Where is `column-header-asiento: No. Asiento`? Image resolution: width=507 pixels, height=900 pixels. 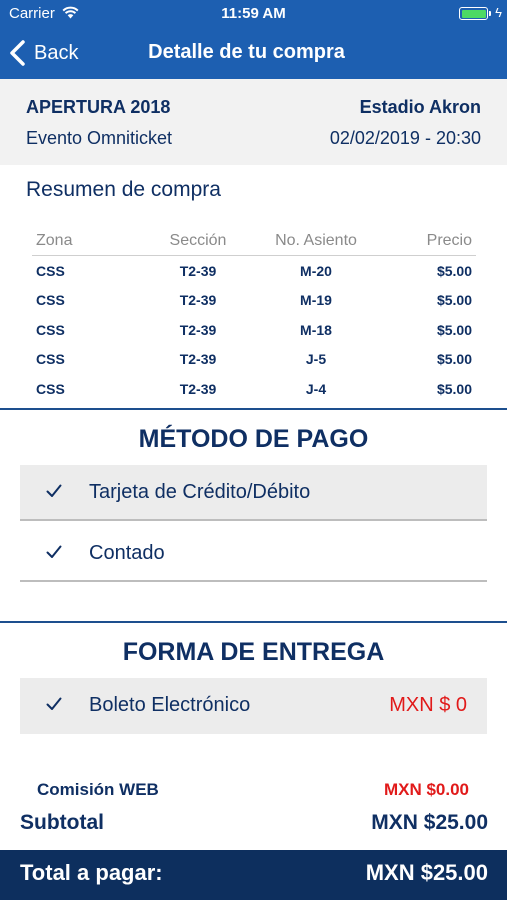 column-header-asiento: No. Asiento is located at coordinates (316, 240).